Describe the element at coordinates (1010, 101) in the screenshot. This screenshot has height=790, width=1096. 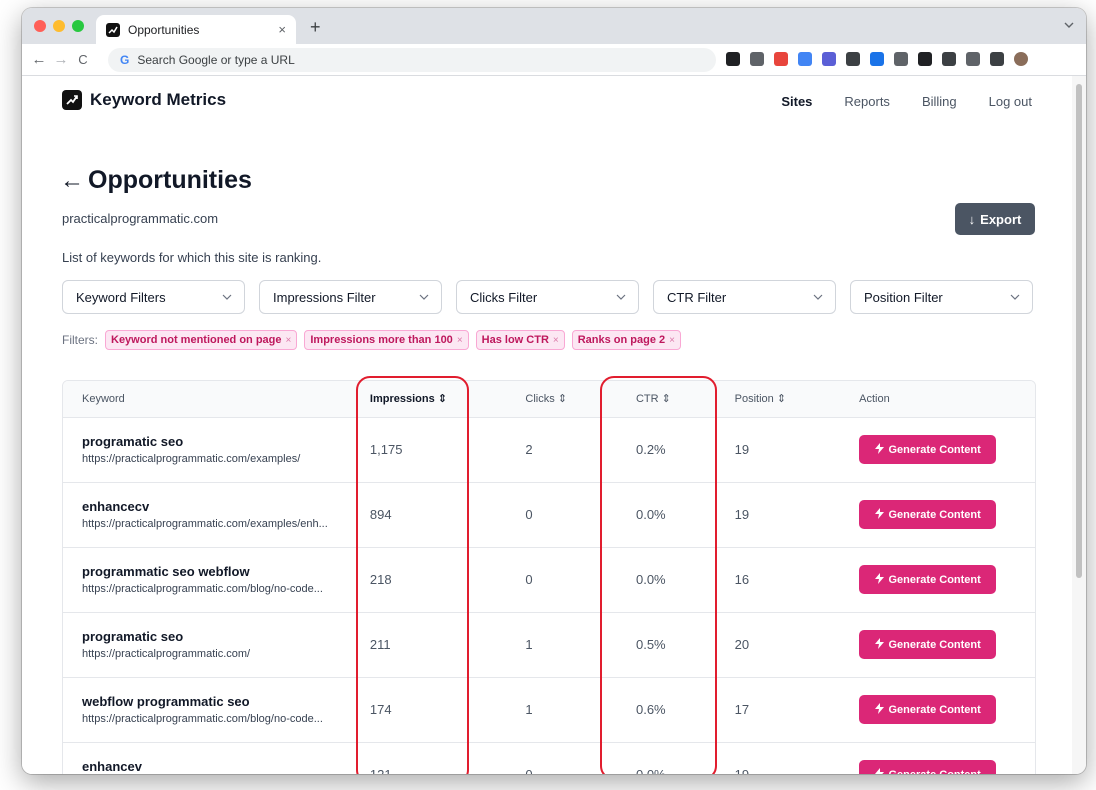
I see `nav-log-out: Log out` at that location.